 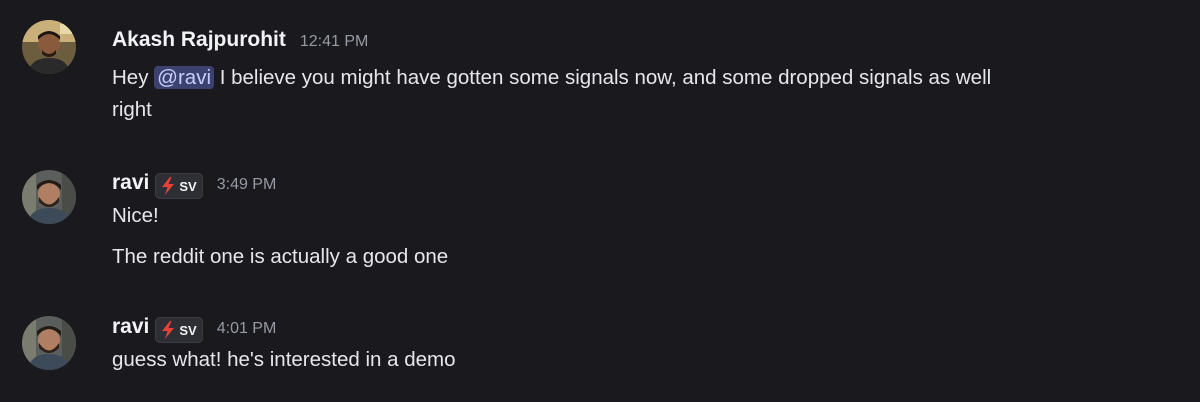 What do you see at coordinates (133, 77) in the screenshot?
I see `message-text: Hey` at bounding box center [133, 77].